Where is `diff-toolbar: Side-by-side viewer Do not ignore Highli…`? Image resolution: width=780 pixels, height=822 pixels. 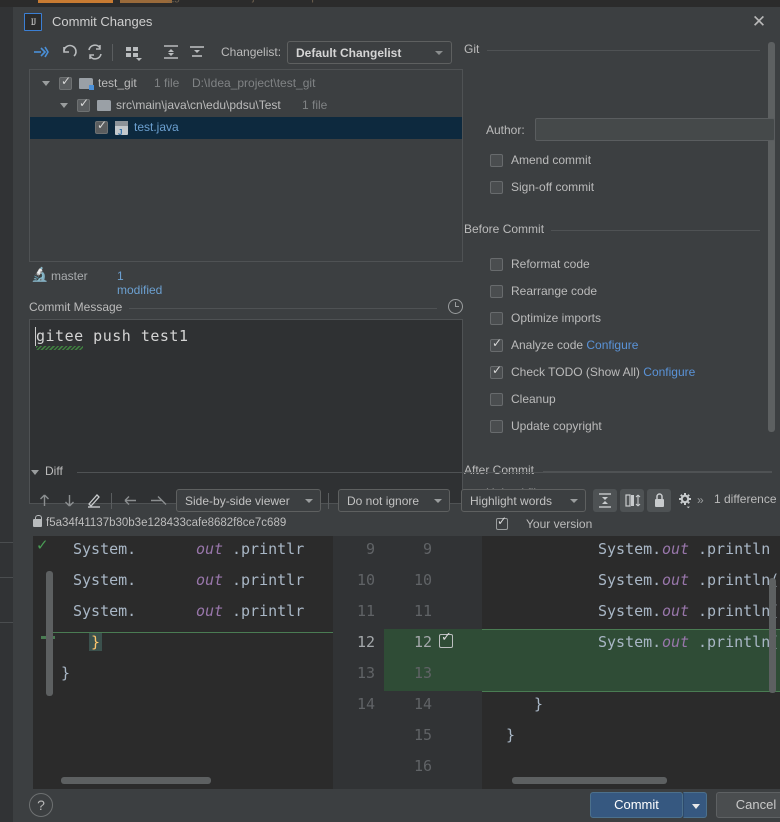 diff-toolbar: Side-by-side viewer Do not ignore Highli… is located at coordinates (396, 500).